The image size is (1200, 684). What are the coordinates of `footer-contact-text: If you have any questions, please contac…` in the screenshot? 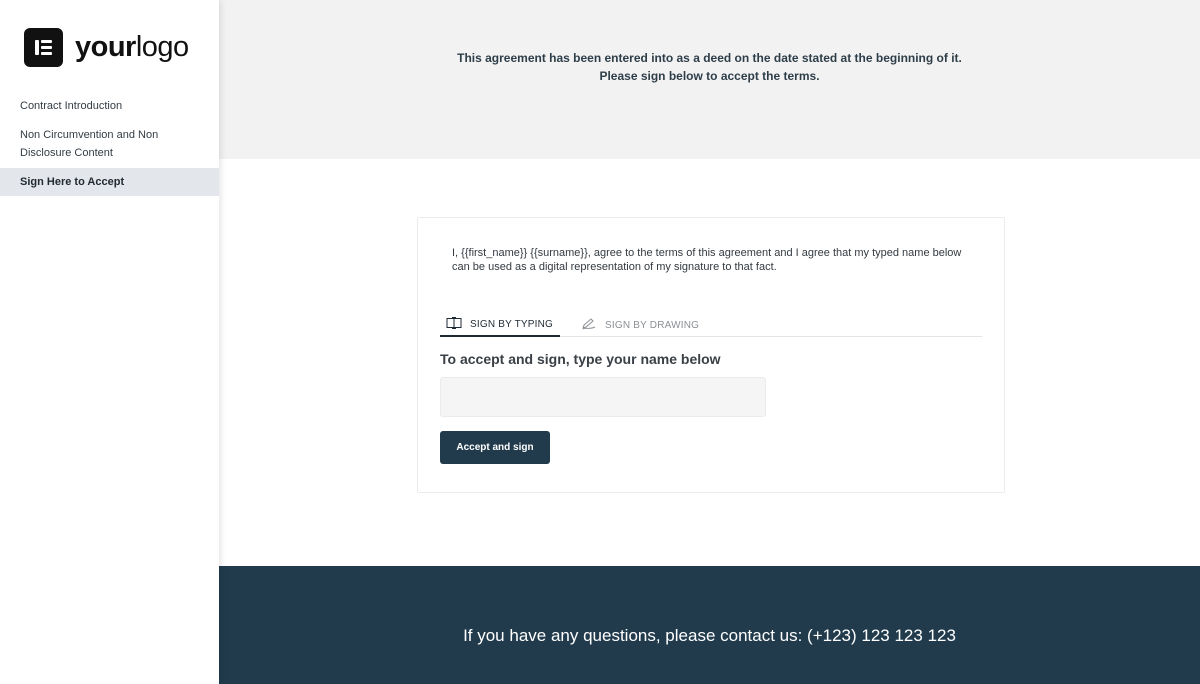 It's located at (709, 635).